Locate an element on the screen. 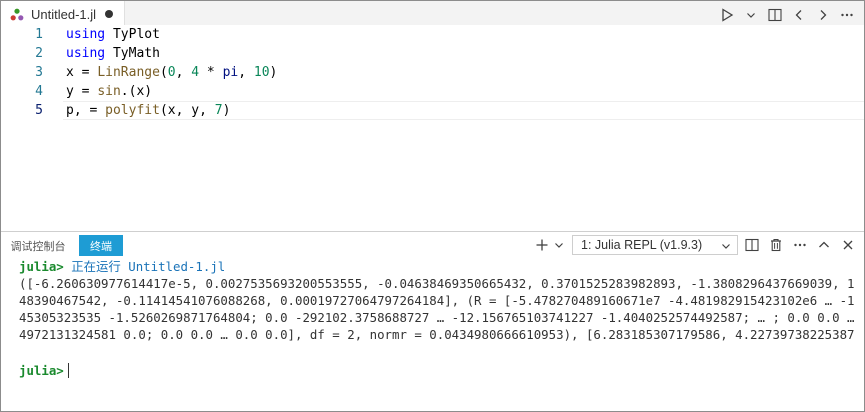 Image resolution: width=865 pixels, height=412 pixels. code-token: sin is located at coordinates (109, 91).